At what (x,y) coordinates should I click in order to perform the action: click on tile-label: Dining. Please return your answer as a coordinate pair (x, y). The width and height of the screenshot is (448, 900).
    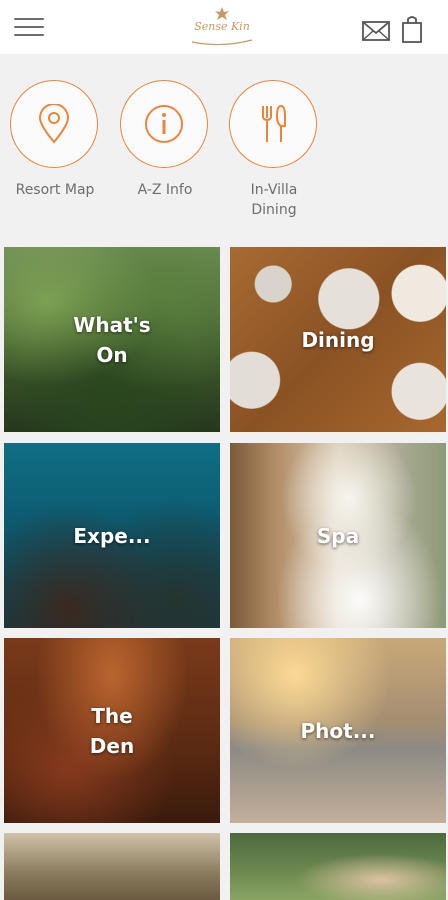
    Looking at the image, I should click on (338, 340).